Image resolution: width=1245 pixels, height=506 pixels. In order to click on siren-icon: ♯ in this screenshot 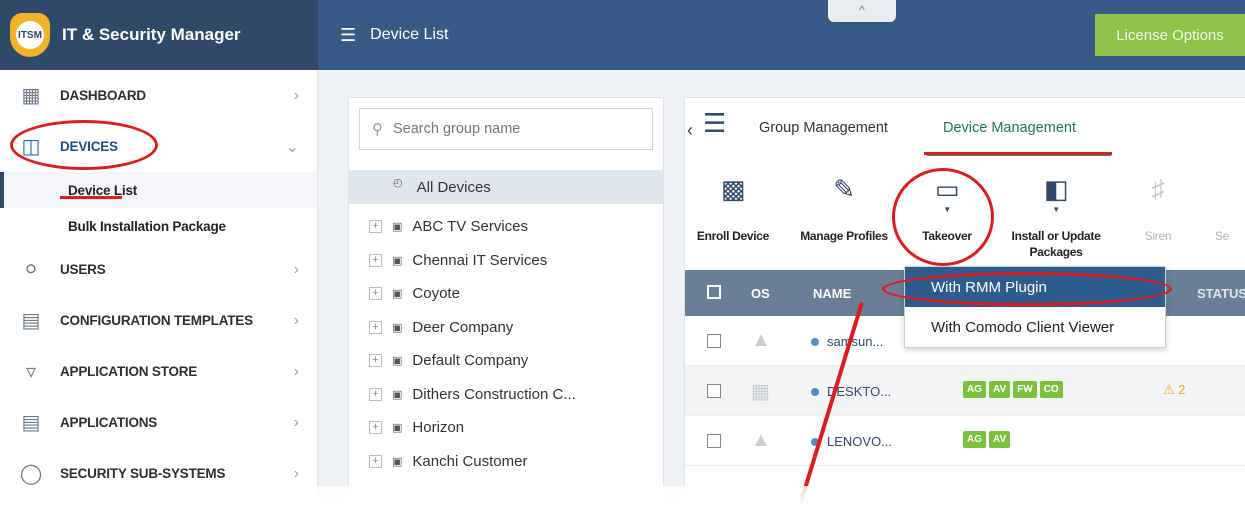, I will do `click(1158, 189)`.